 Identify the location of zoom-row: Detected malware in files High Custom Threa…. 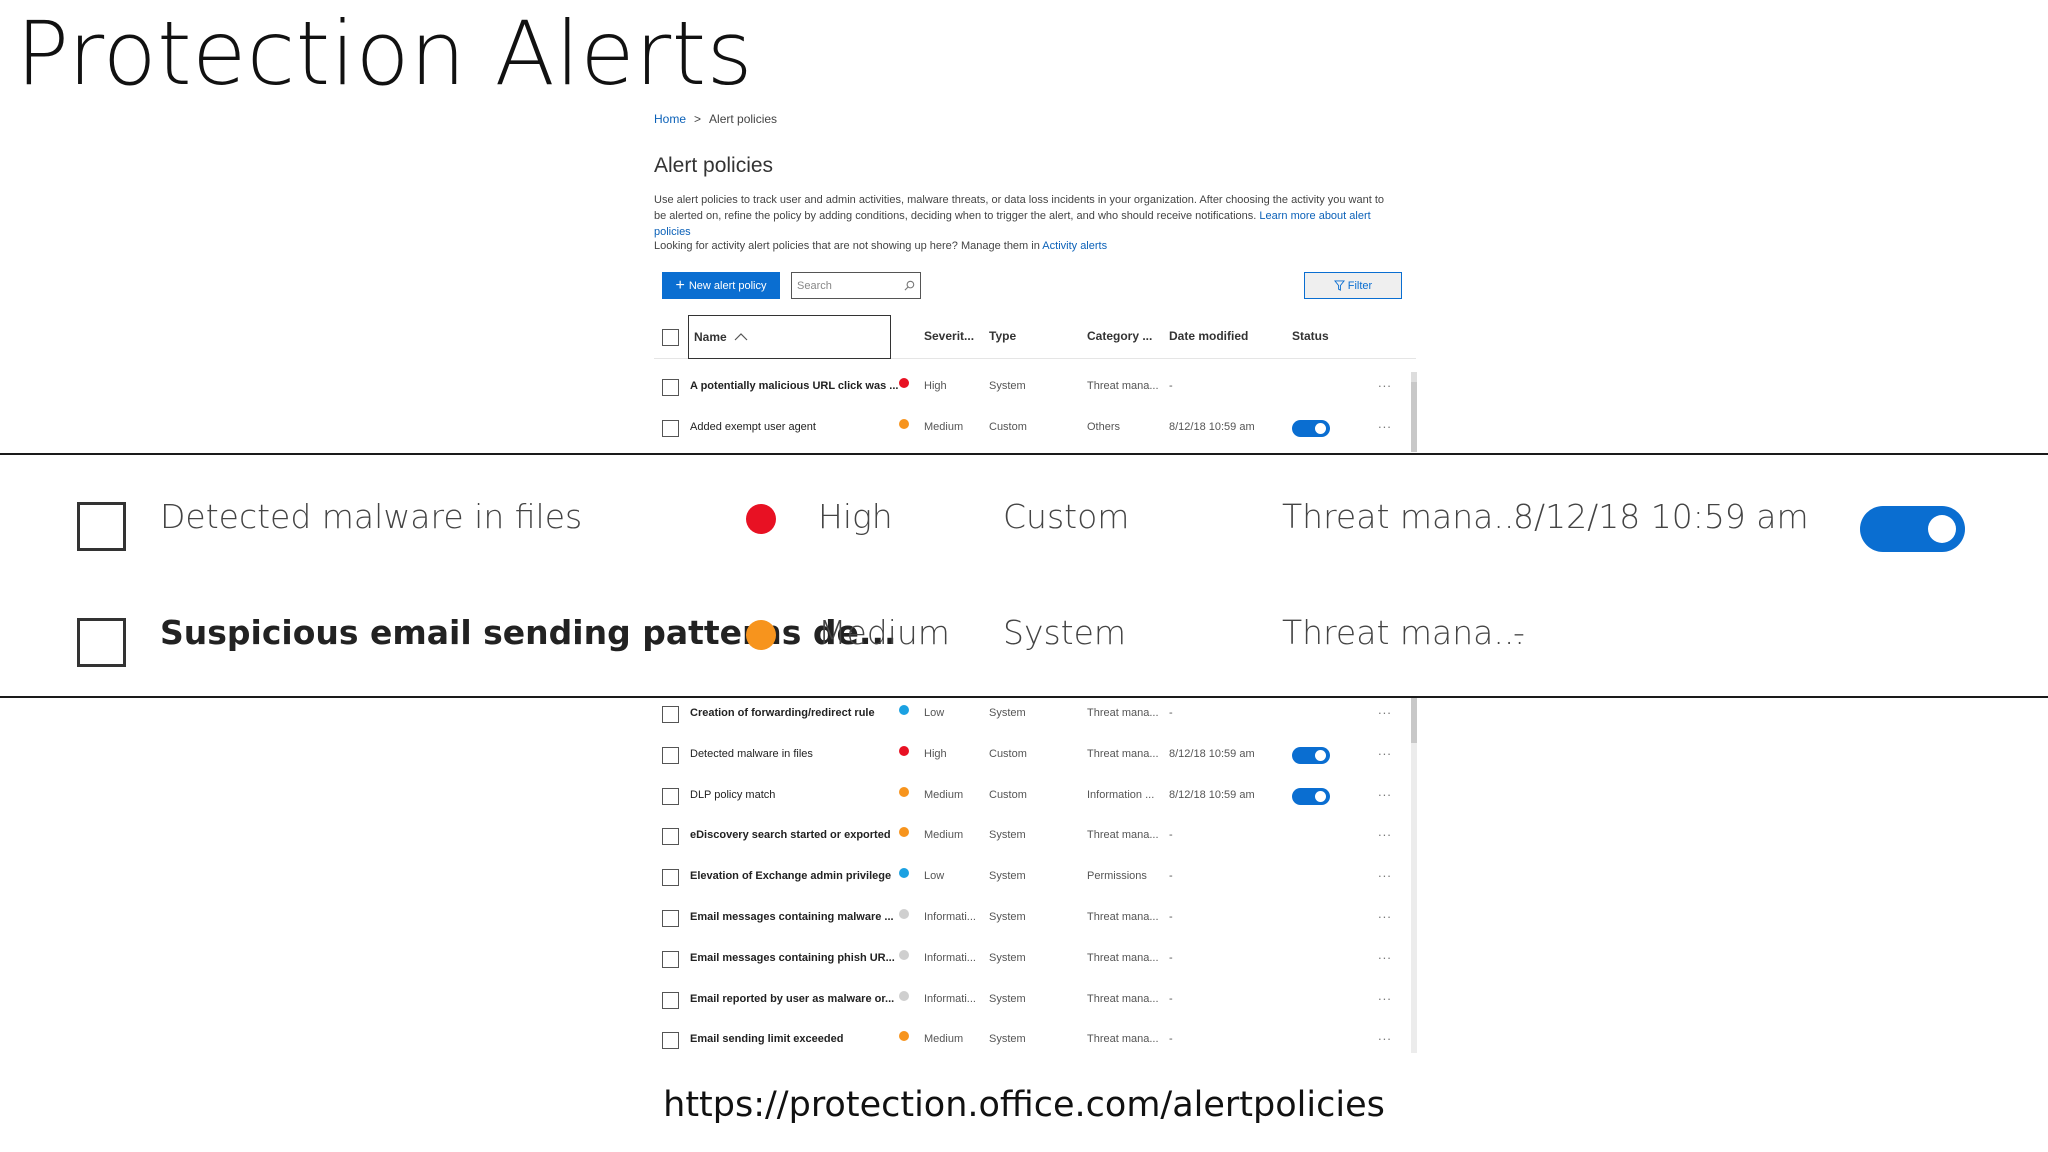
(1024, 520).